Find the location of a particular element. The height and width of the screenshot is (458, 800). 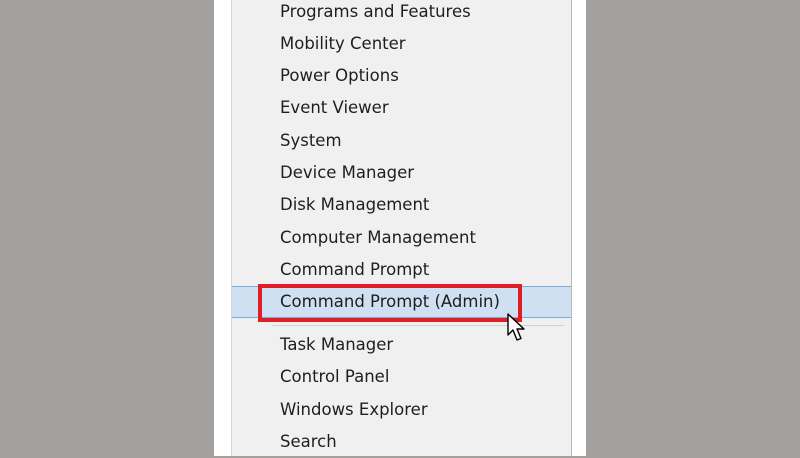

menu-item-label: Device Manager is located at coordinates (347, 172).